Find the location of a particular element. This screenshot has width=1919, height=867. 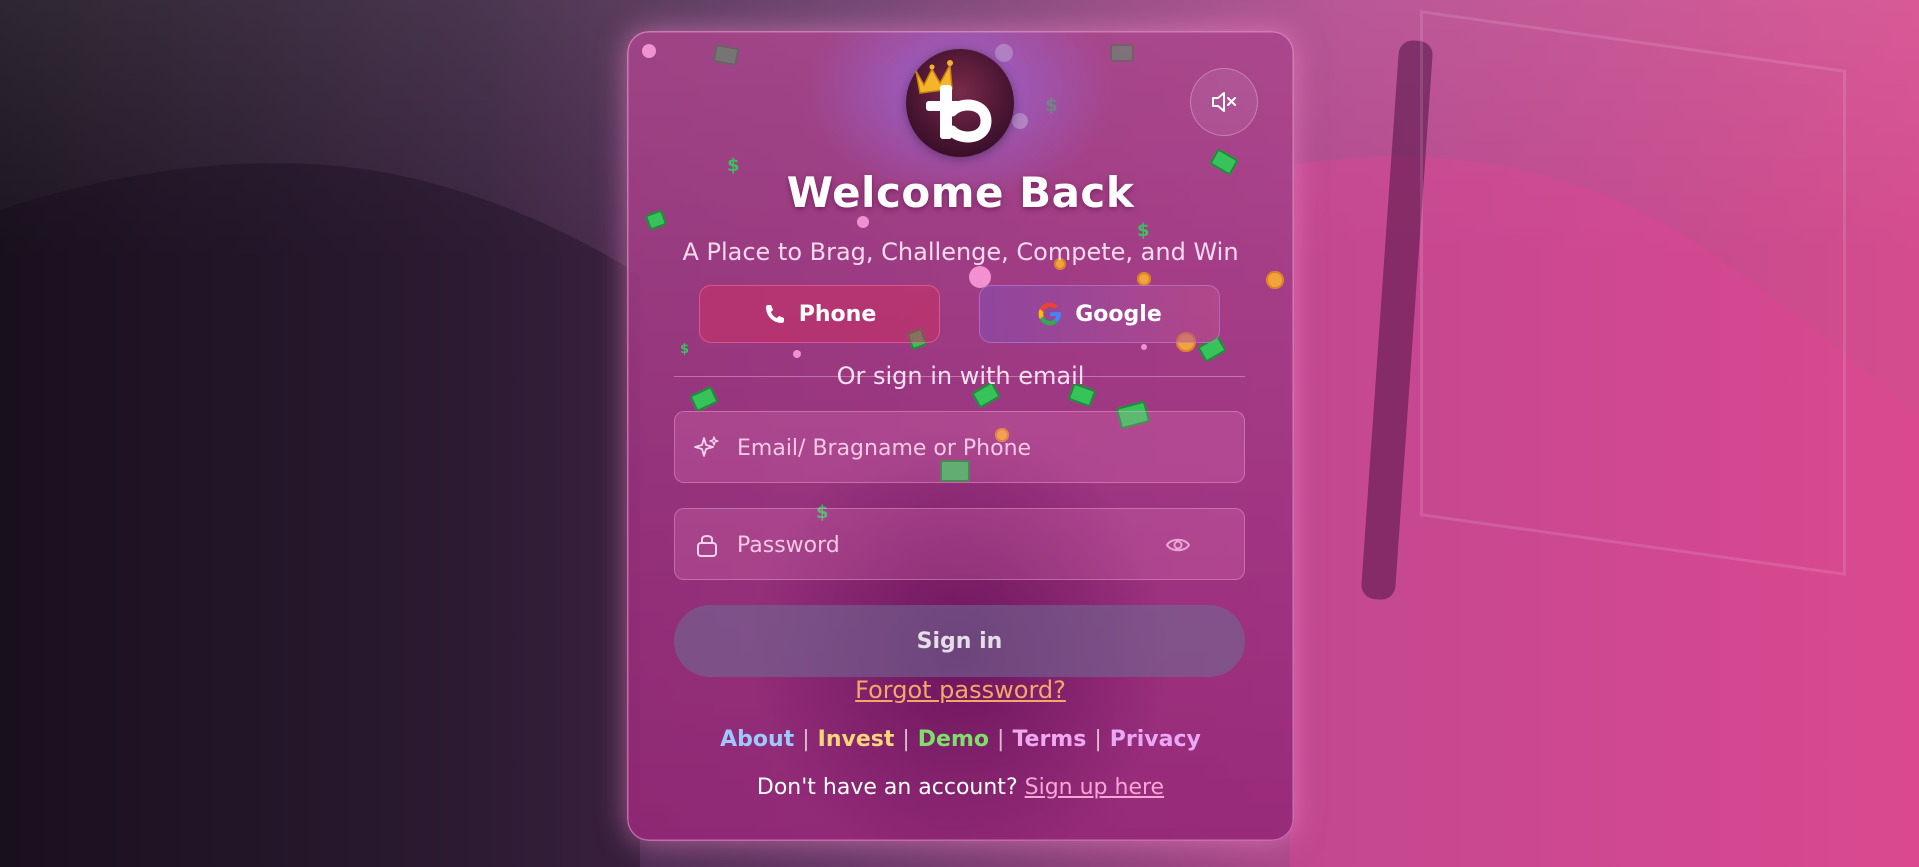

page-title: Welcome Back is located at coordinates (960, 192).